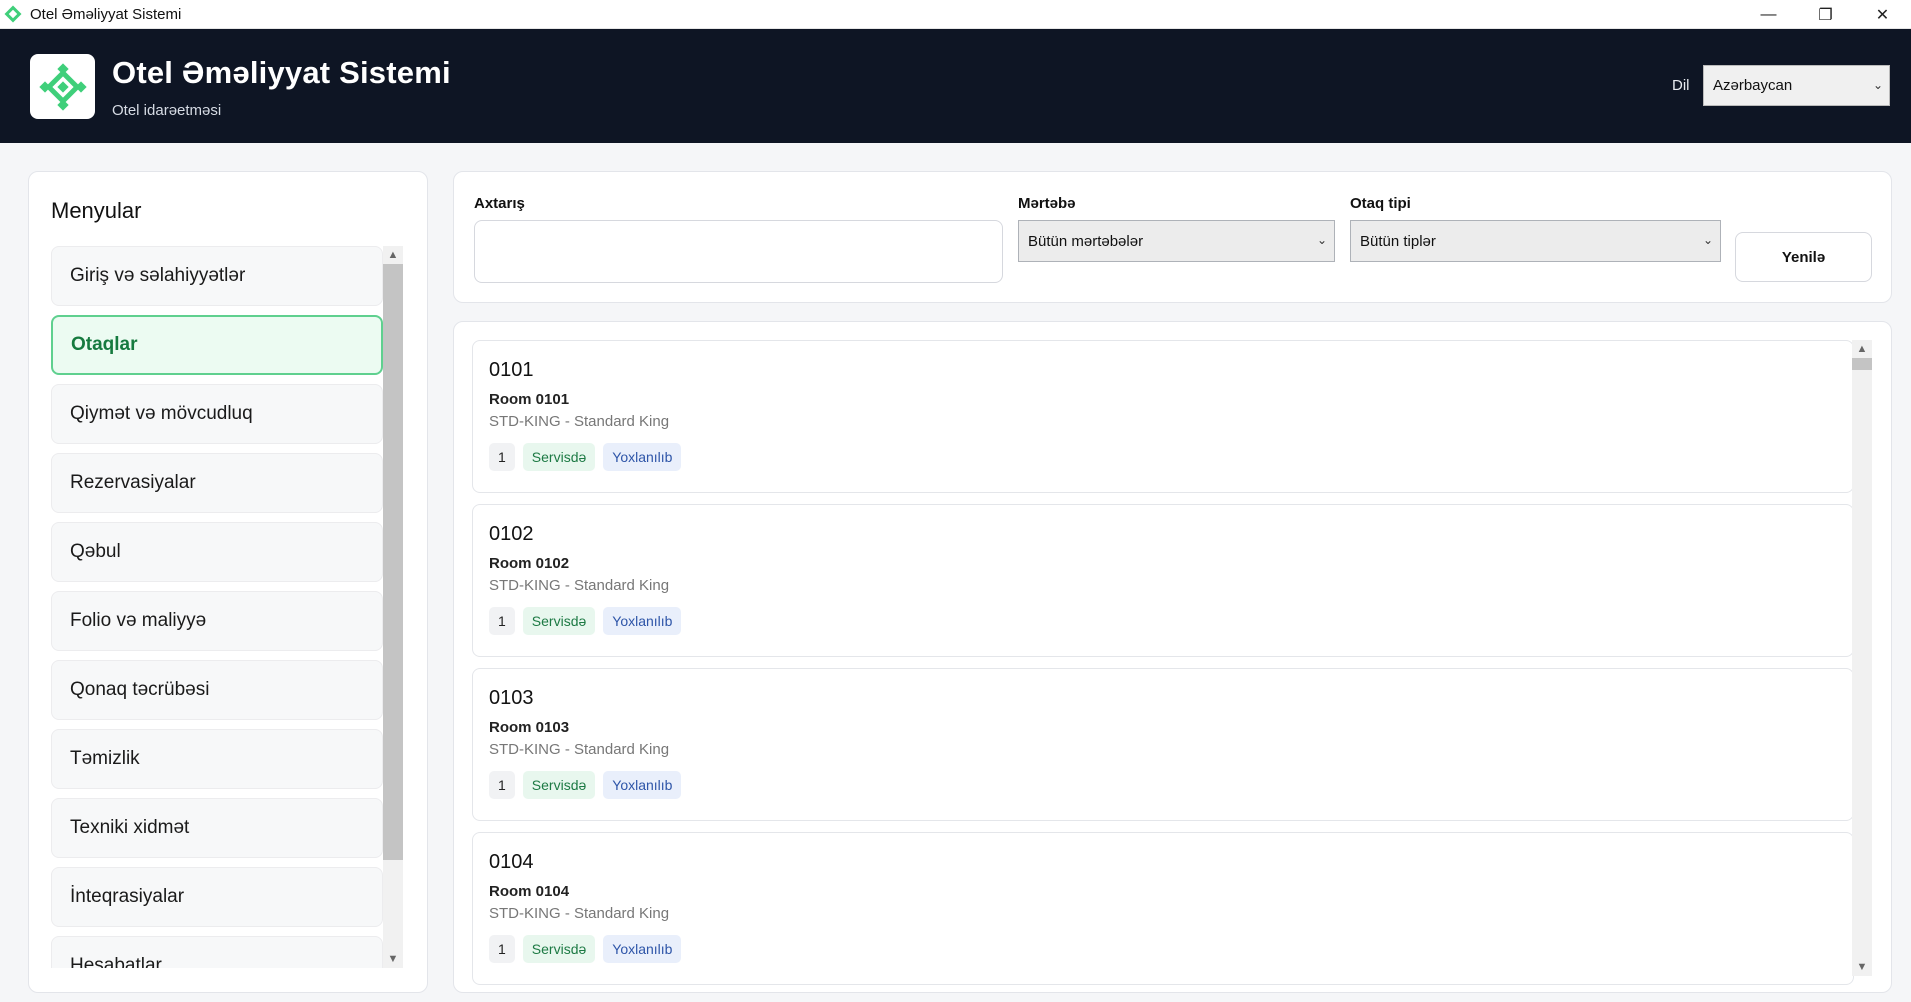  What do you see at coordinates (511, 534) in the screenshot?
I see `room-number: 0102` at bounding box center [511, 534].